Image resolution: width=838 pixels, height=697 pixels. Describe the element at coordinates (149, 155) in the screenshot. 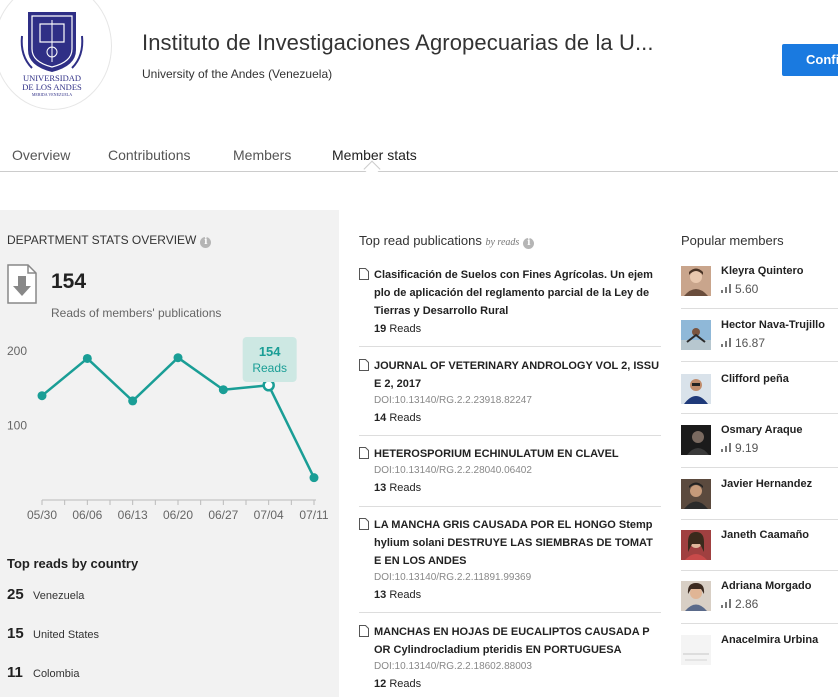

I see `tab-contributions: Contributions` at that location.